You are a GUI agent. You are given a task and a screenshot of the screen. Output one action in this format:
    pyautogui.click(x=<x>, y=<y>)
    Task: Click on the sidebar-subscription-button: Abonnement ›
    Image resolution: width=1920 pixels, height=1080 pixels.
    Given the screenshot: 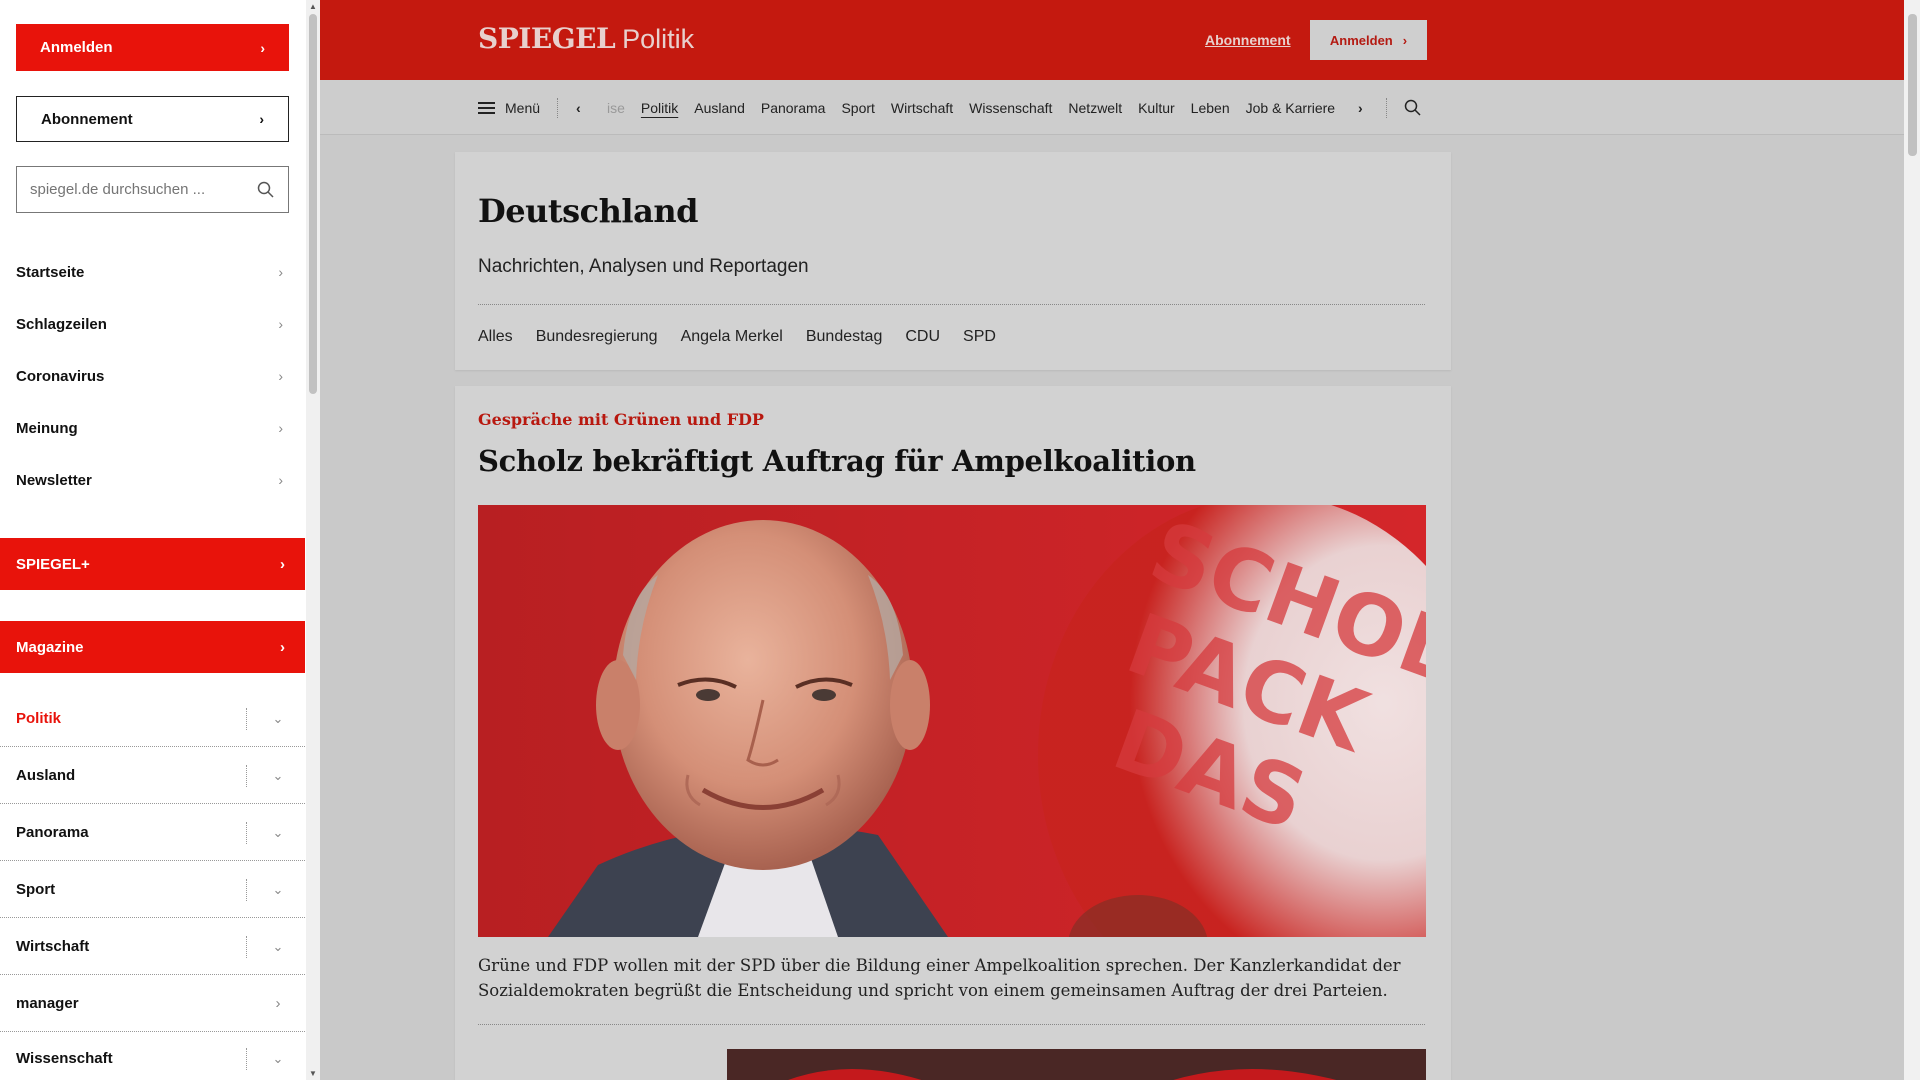 What is the action you would take?
    pyautogui.click(x=152, y=119)
    